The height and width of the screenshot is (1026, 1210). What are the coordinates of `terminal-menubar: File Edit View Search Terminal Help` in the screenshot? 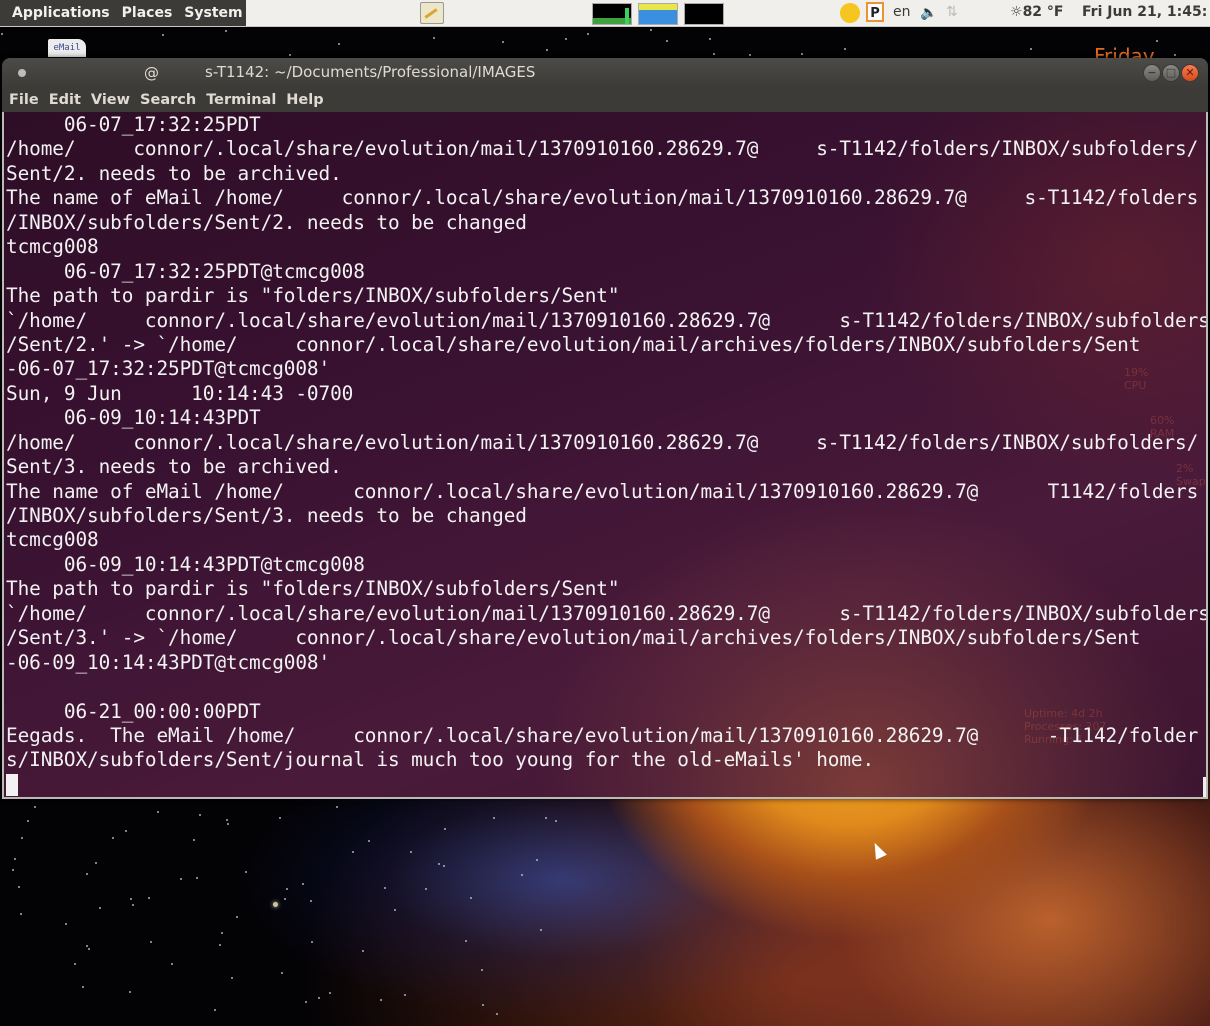 It's located at (605, 100).